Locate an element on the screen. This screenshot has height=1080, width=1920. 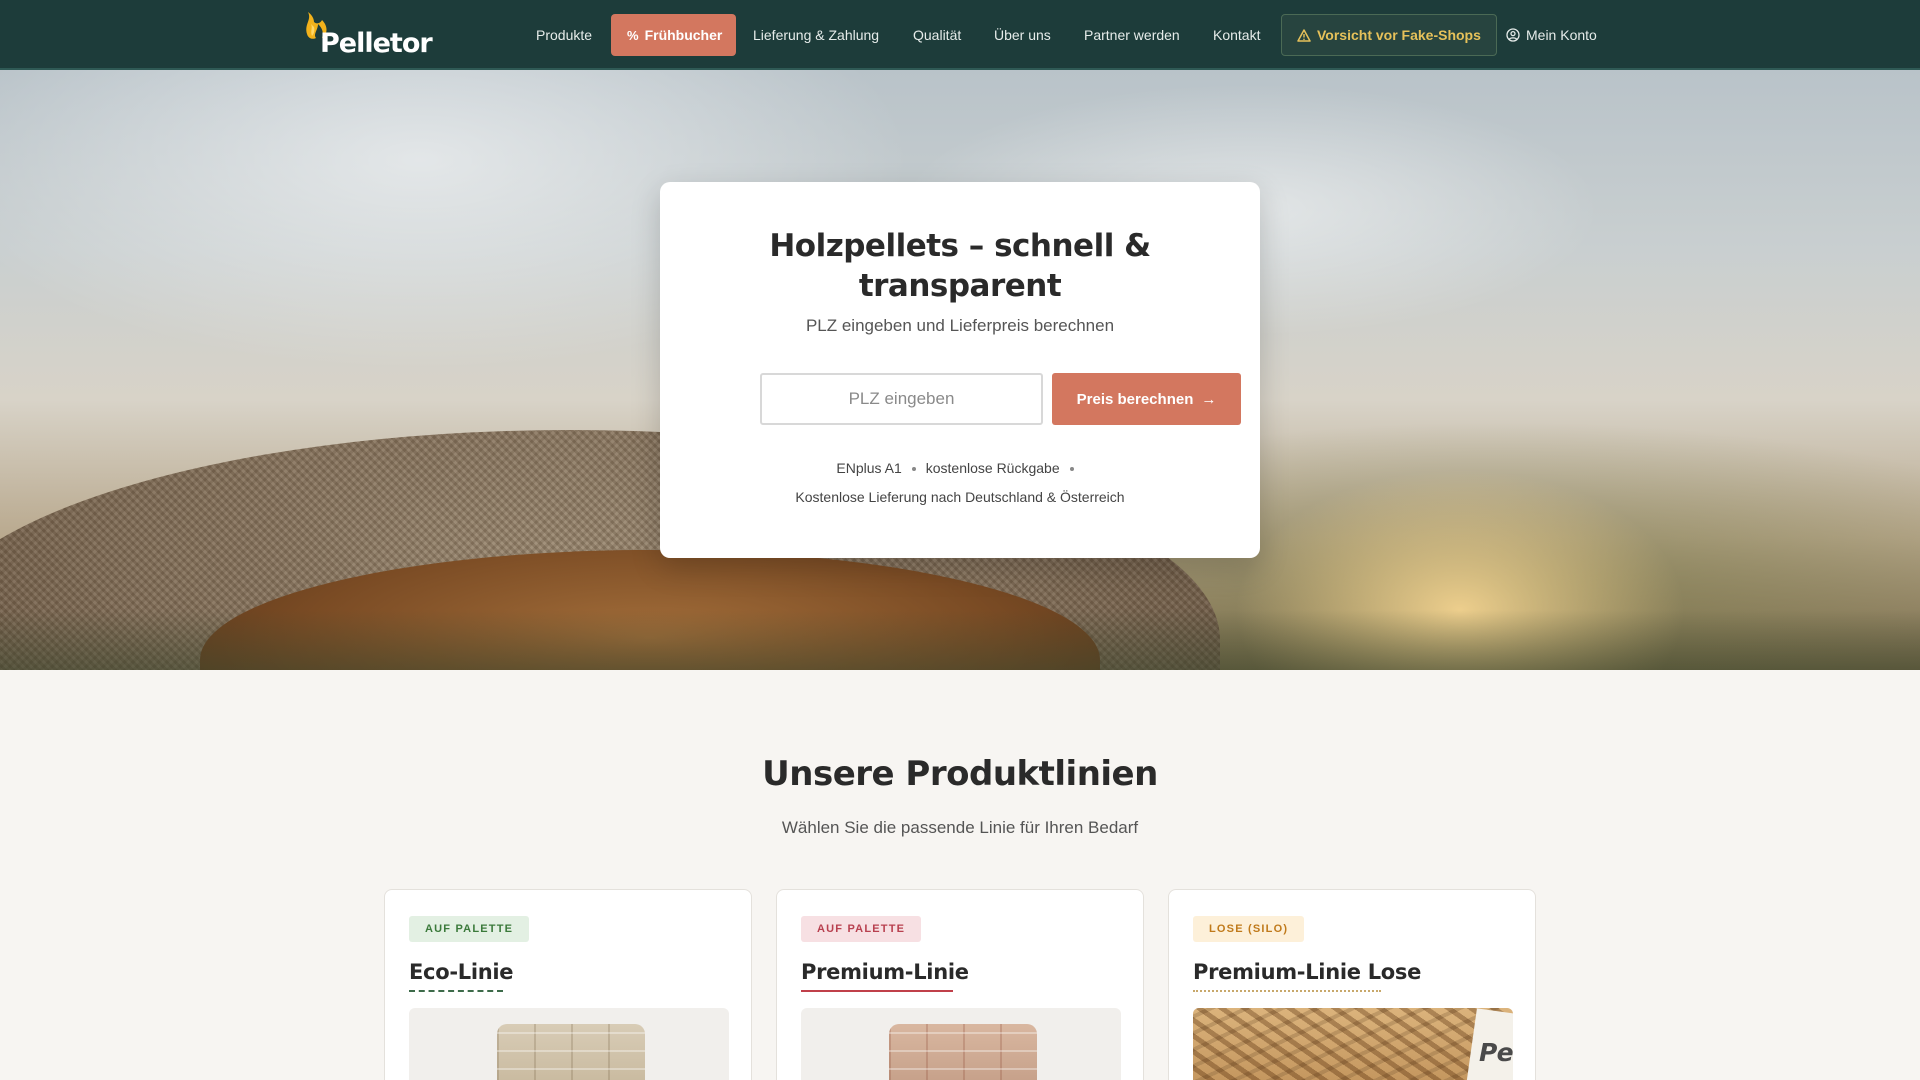
nav-produkte: Produkte is located at coordinates (564, 35).